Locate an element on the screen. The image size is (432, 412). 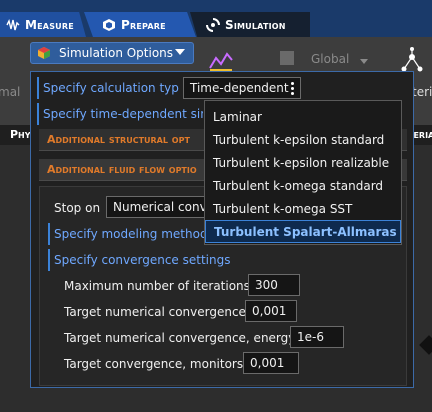
target-convergence-monitors-value: 0,001 is located at coordinates (267, 363).